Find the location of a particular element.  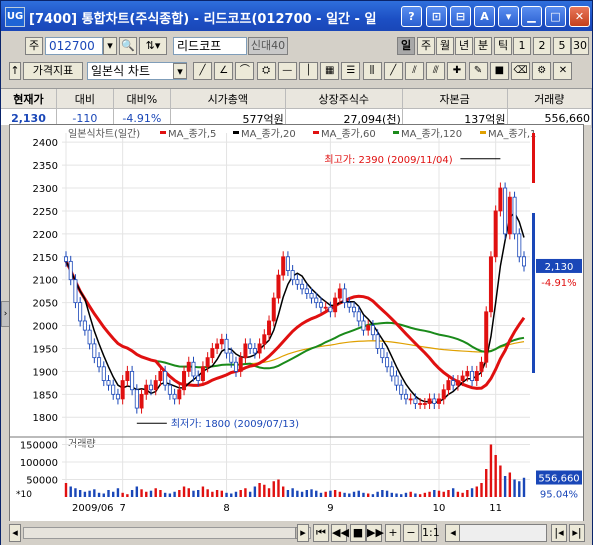

cross-line-tool-icon: ✚ is located at coordinates (457, 71).